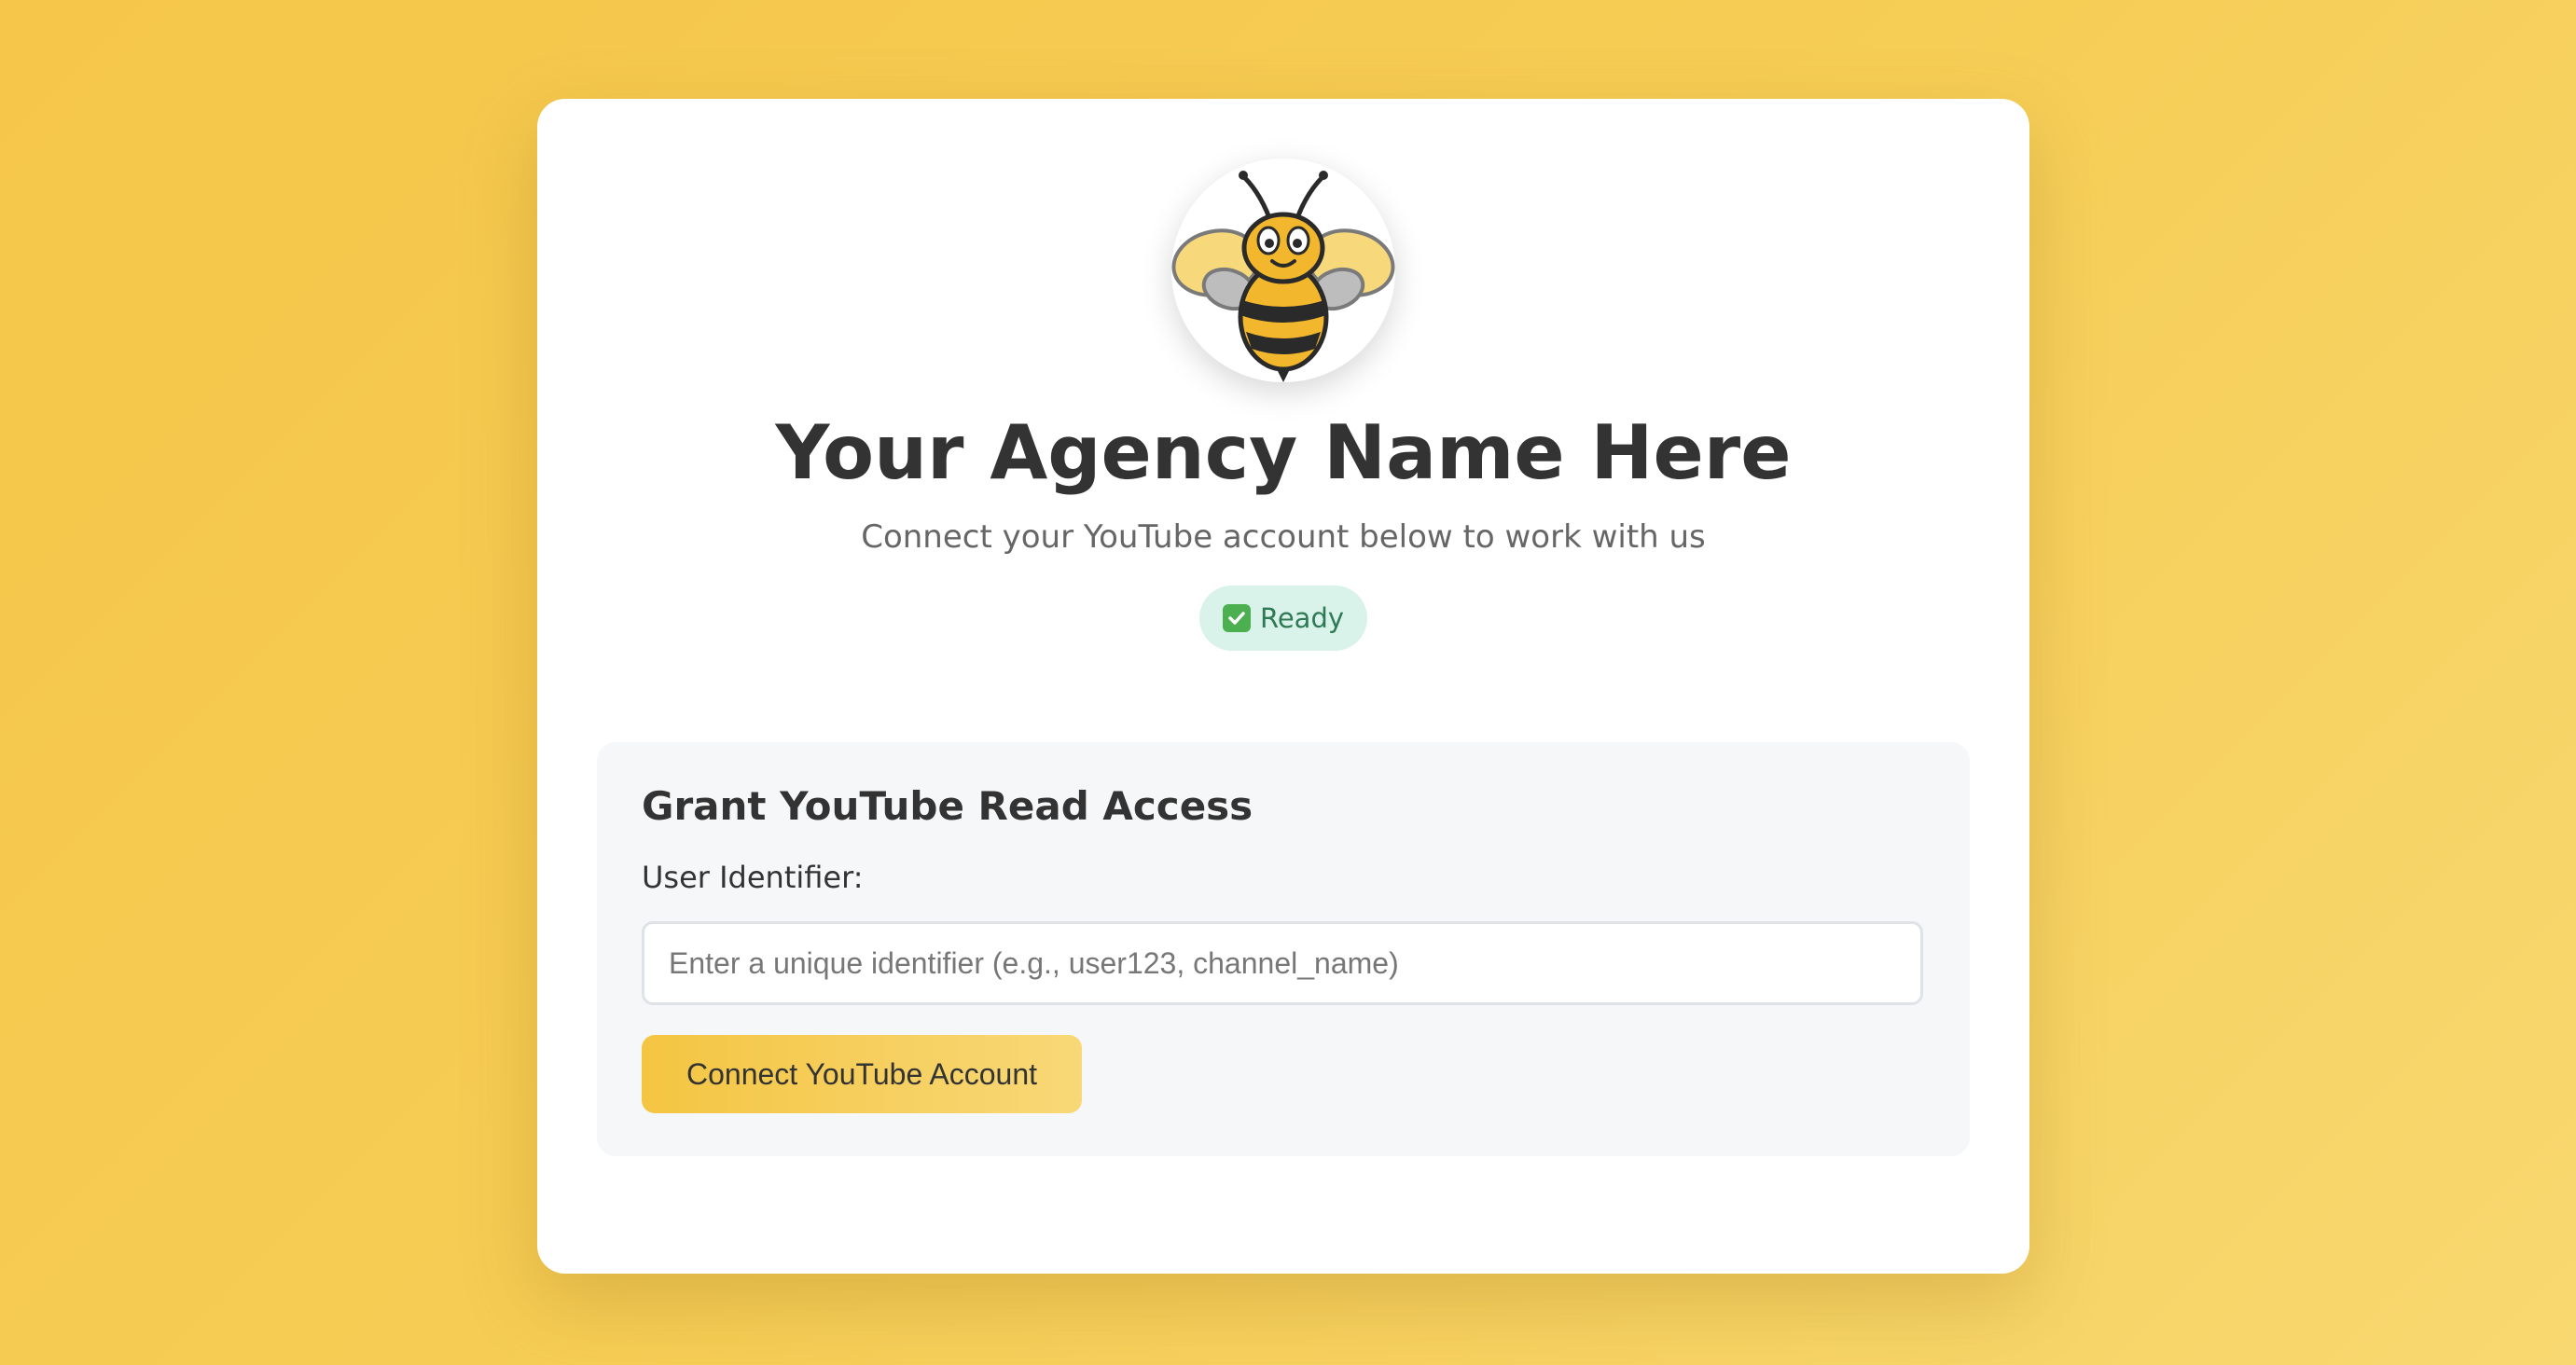  I want to click on user-identifier-label: User Identifier:, so click(753, 877).